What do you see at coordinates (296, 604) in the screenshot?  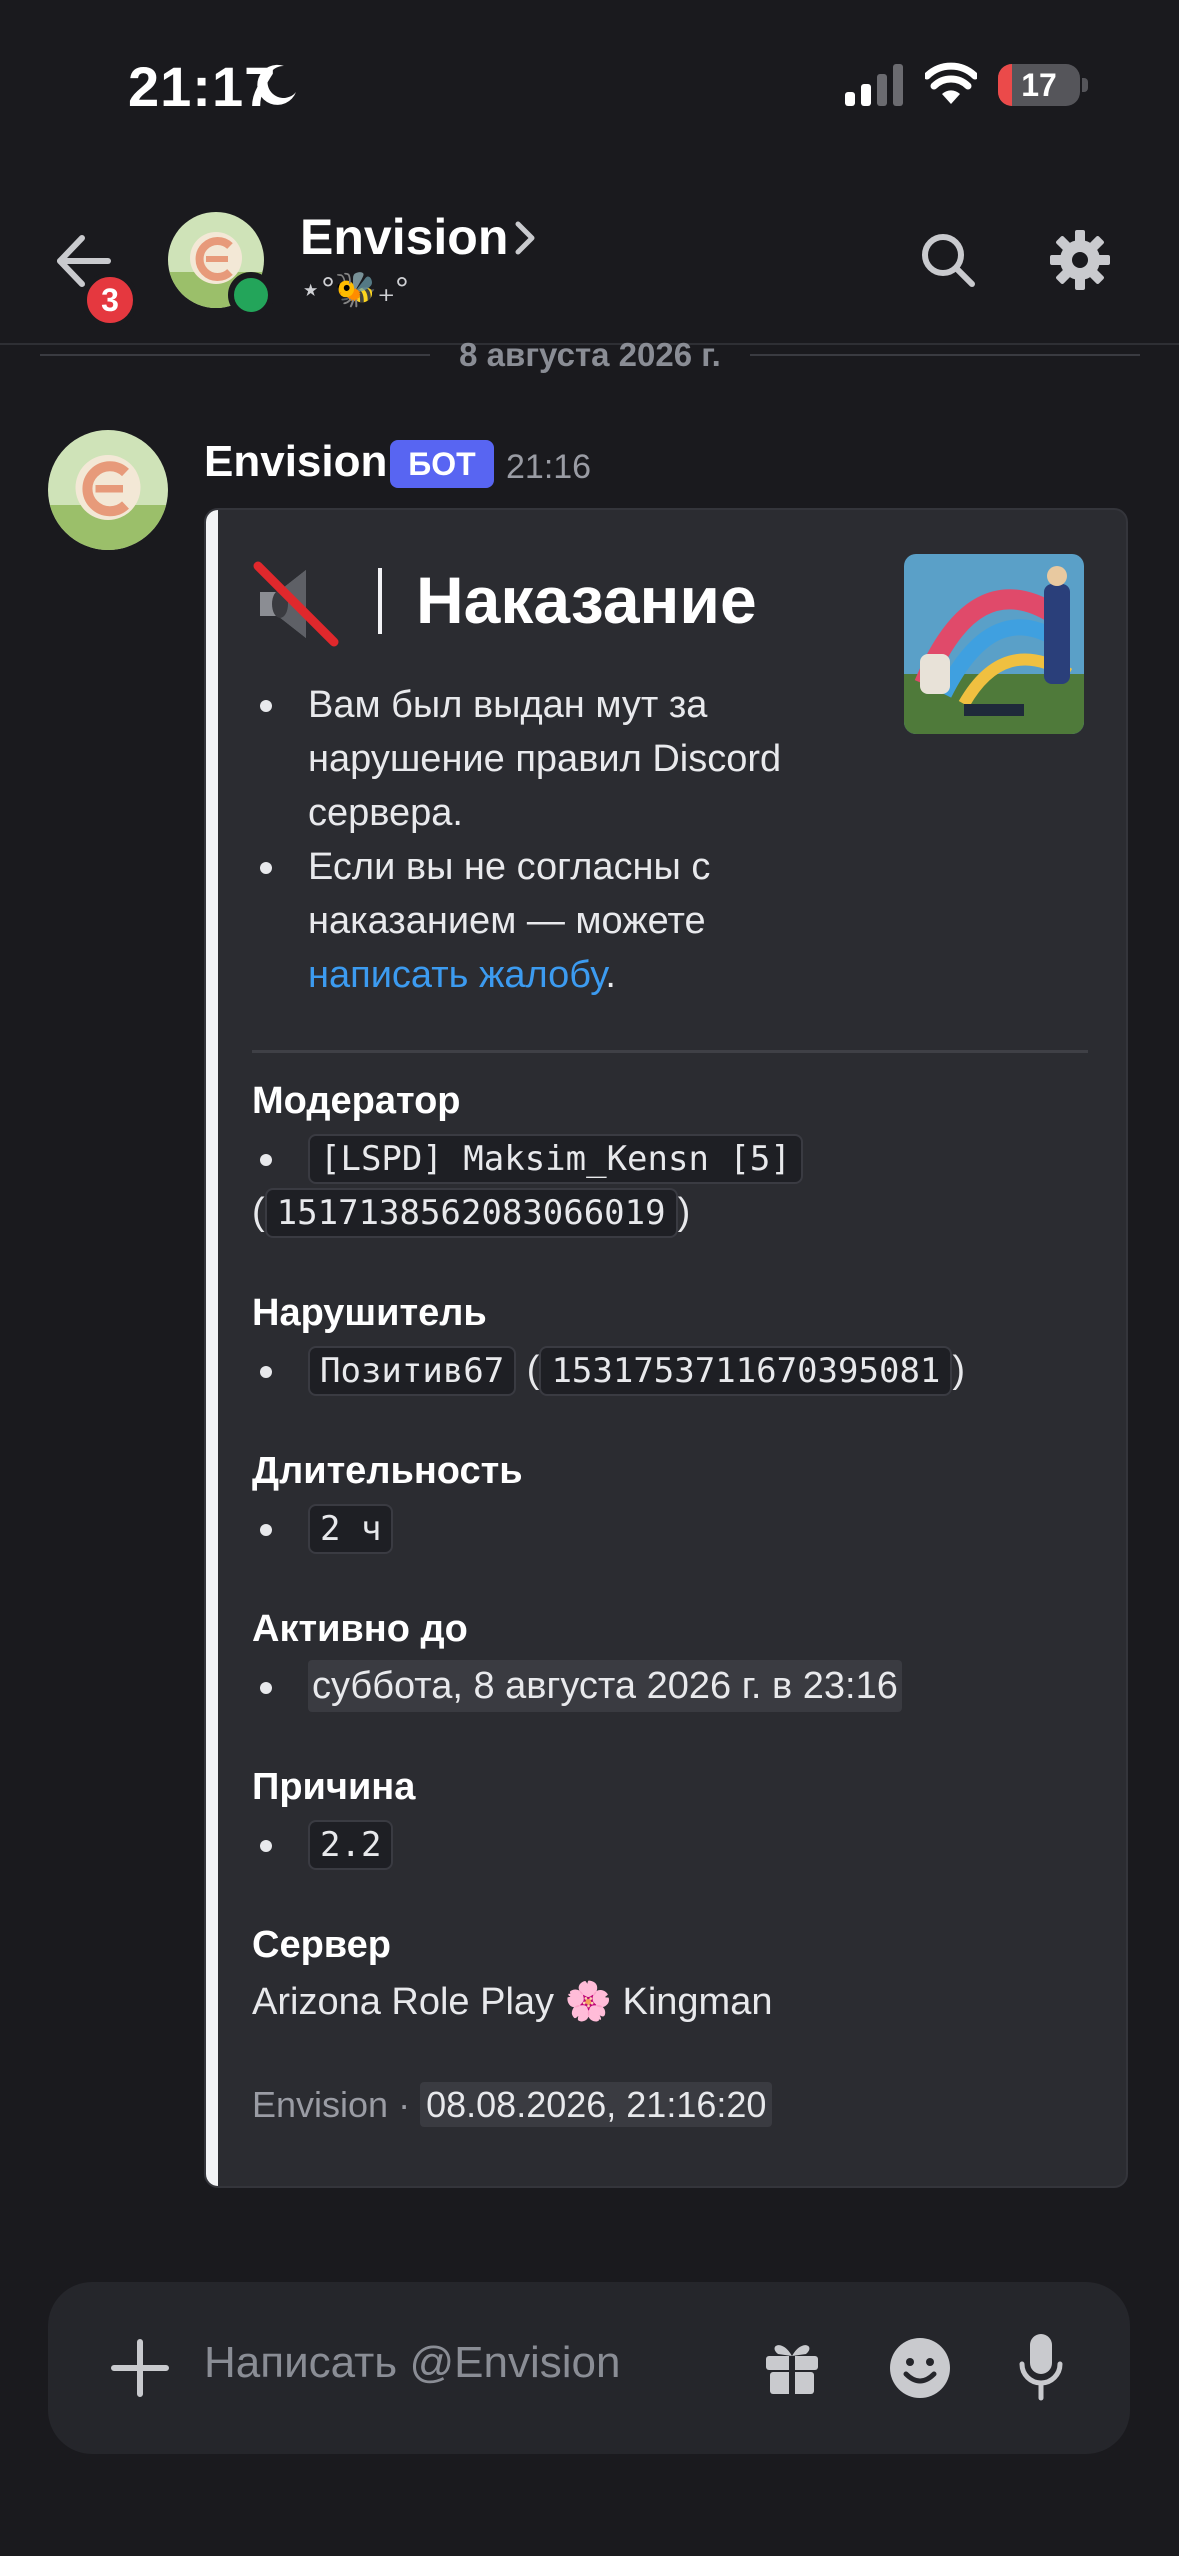 I see `muted-speaker-icon` at bounding box center [296, 604].